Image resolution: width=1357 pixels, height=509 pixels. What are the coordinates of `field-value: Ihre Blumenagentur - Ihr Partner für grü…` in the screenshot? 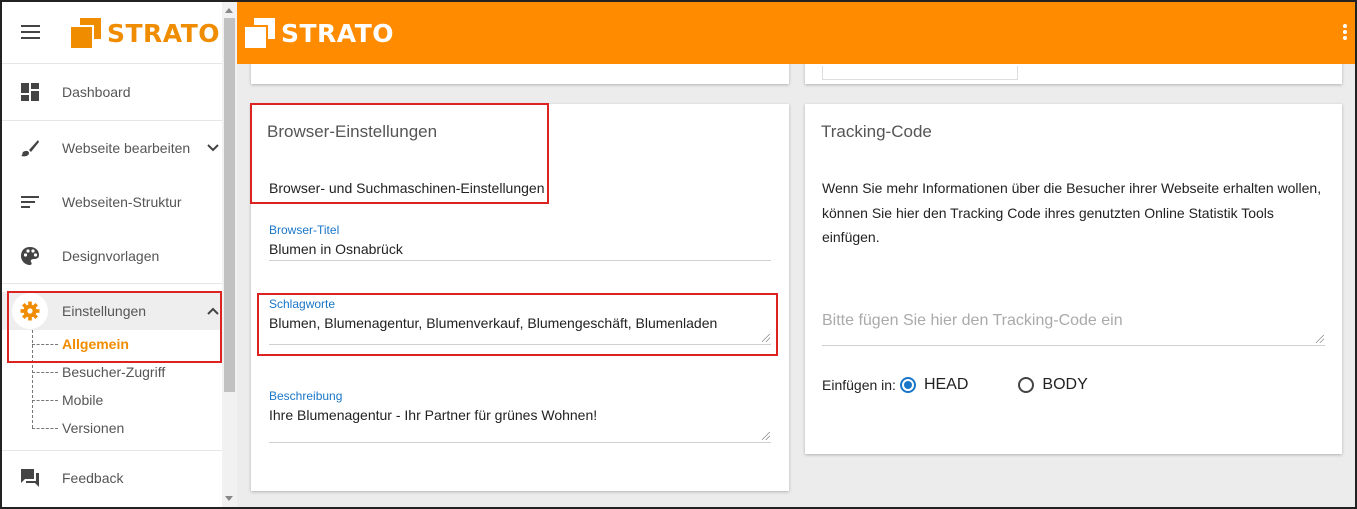 It's located at (520, 415).